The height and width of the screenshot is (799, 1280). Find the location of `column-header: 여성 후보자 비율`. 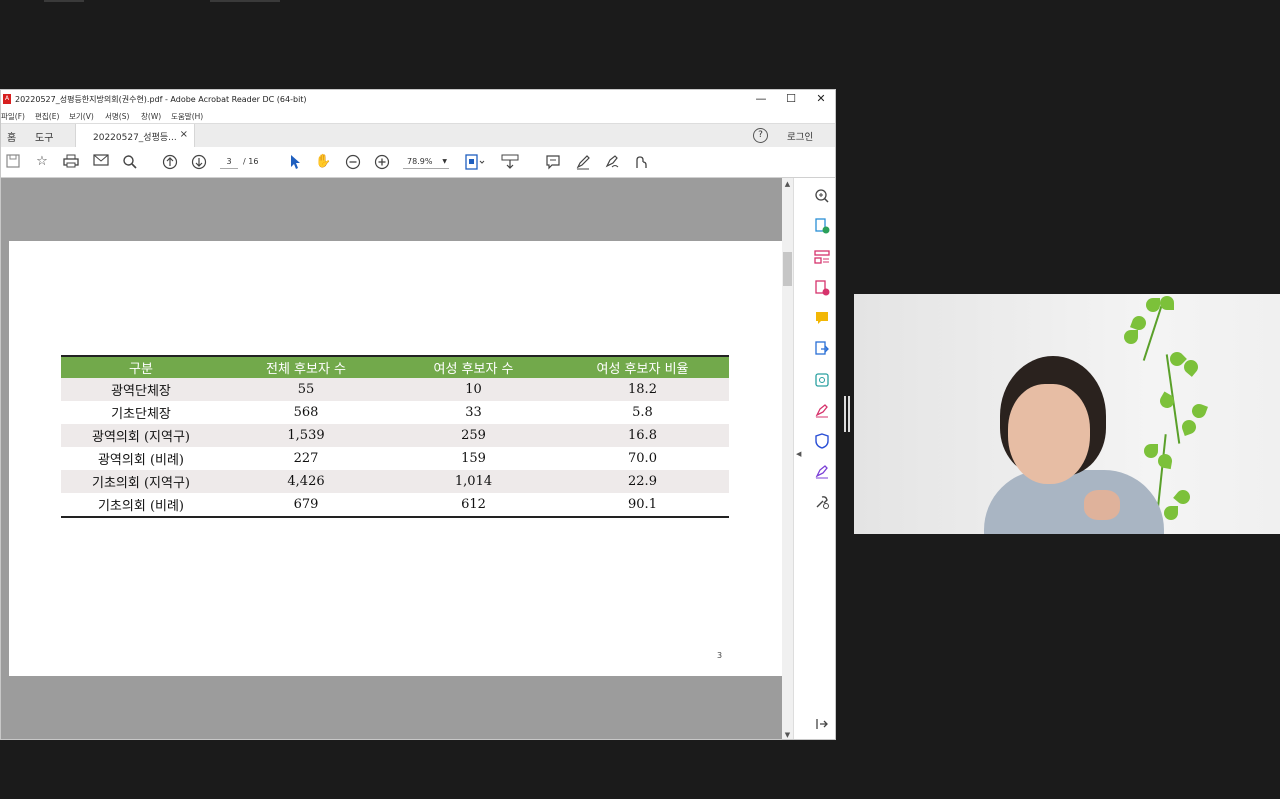

column-header: 여성 후보자 비율 is located at coordinates (642, 366).